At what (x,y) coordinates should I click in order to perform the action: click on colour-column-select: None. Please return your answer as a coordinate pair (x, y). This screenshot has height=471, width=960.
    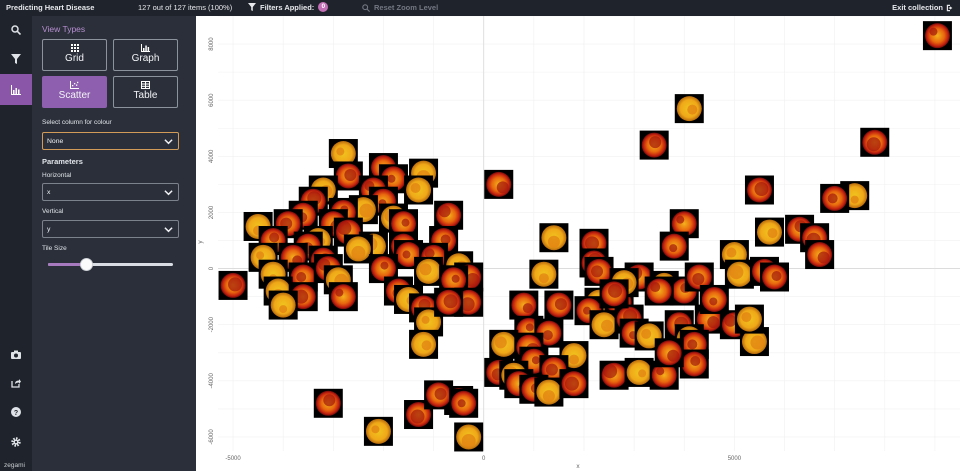
    Looking at the image, I should click on (110, 141).